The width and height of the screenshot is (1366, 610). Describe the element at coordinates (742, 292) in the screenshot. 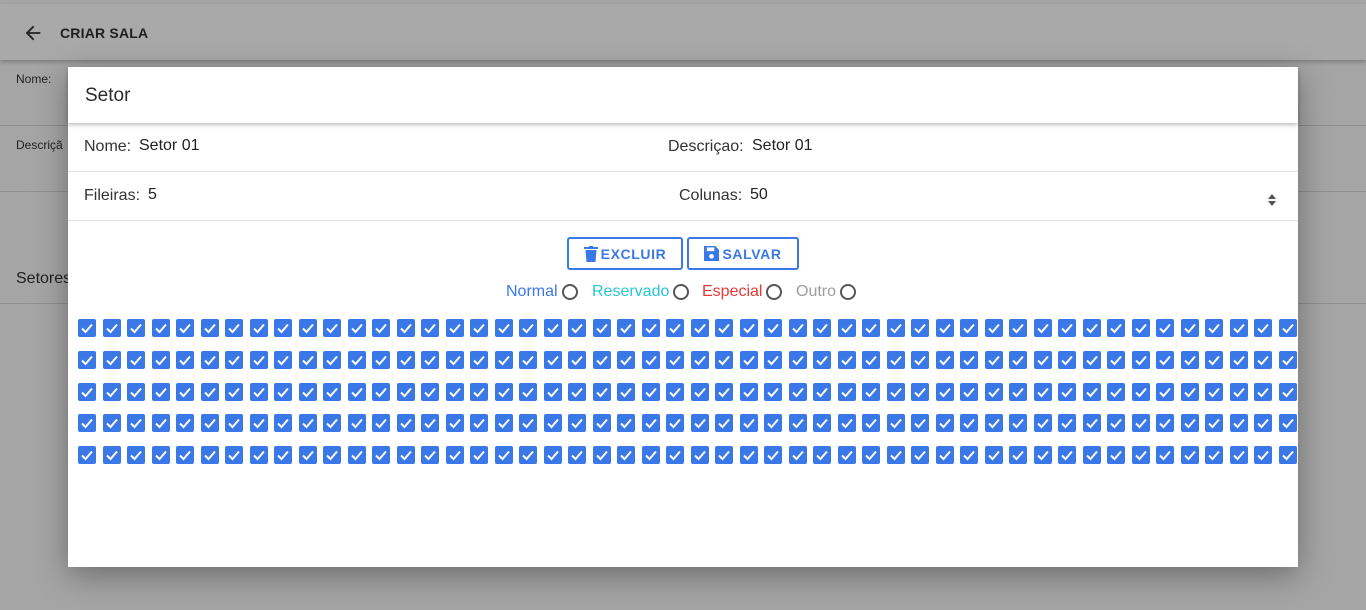

I see `radio-especial: Especial` at that location.